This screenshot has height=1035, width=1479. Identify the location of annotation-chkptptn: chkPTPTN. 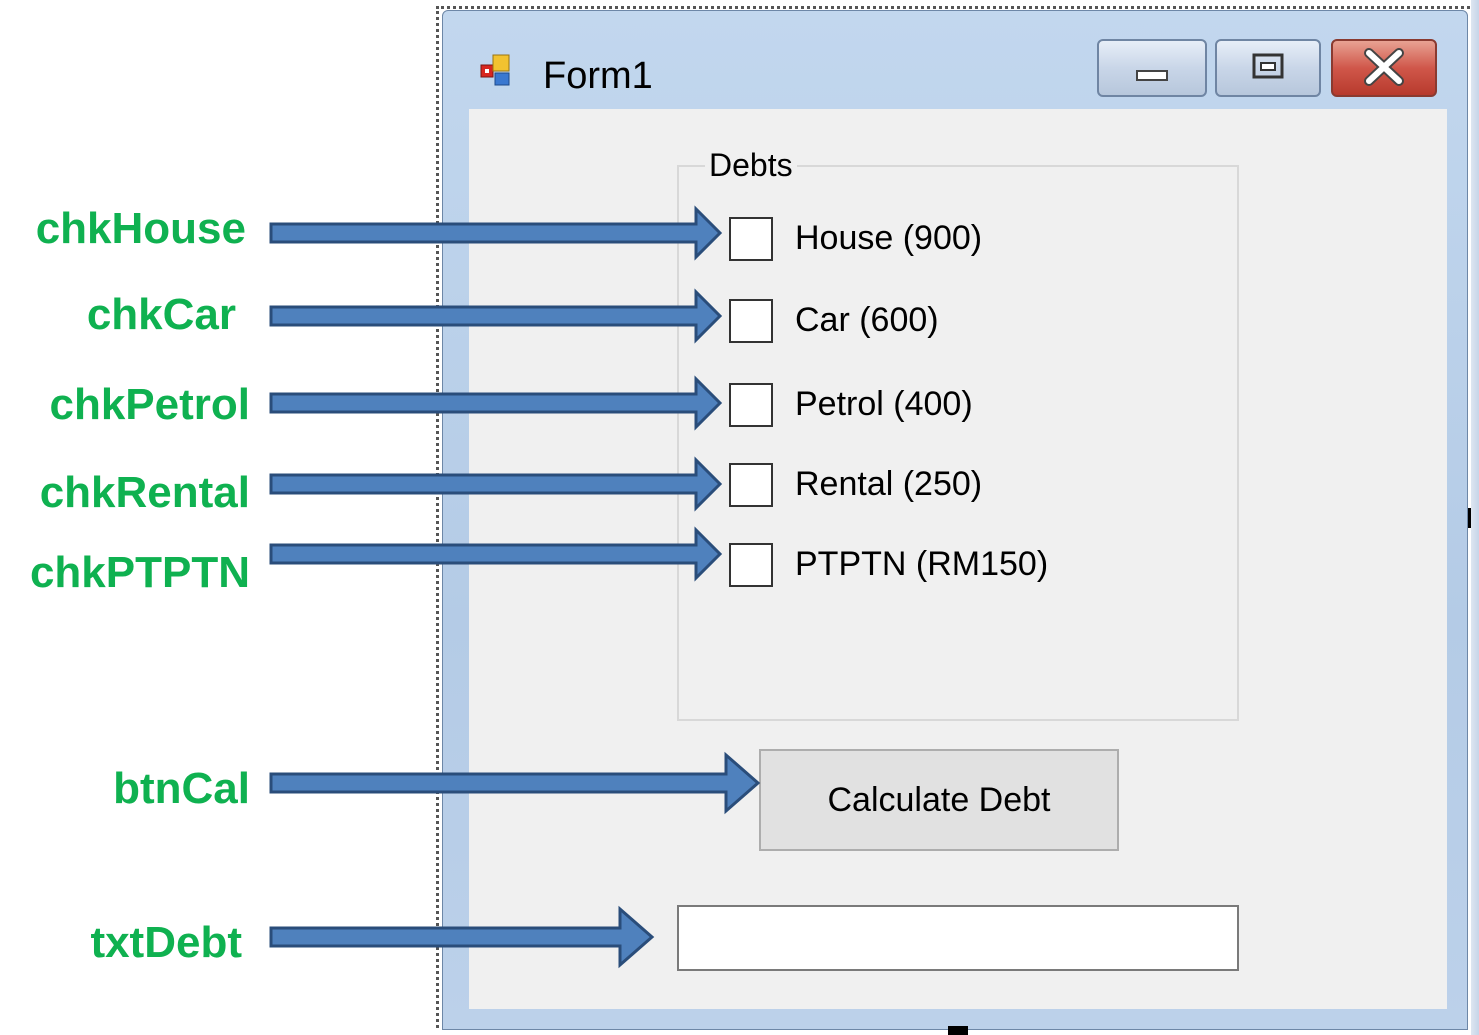
(139, 572).